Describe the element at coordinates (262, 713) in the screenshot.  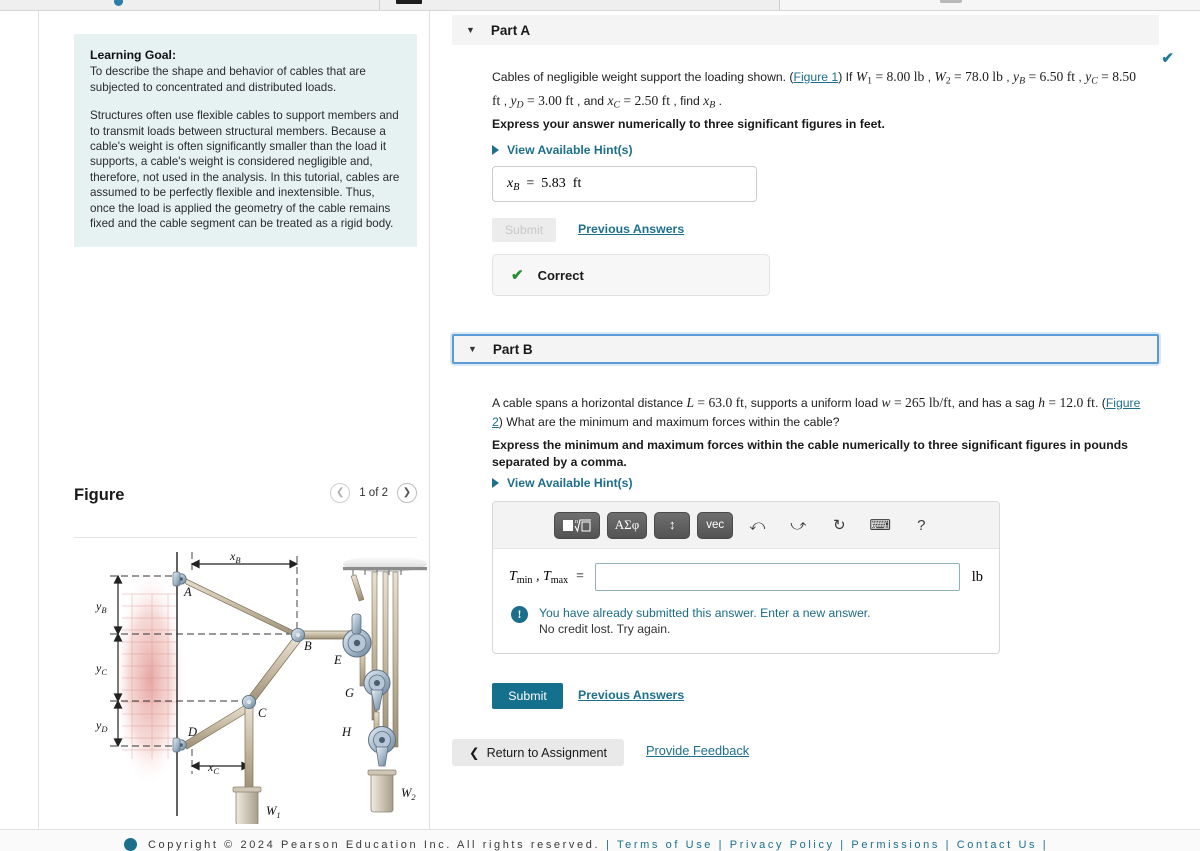
I see `svg-text: C` at that location.